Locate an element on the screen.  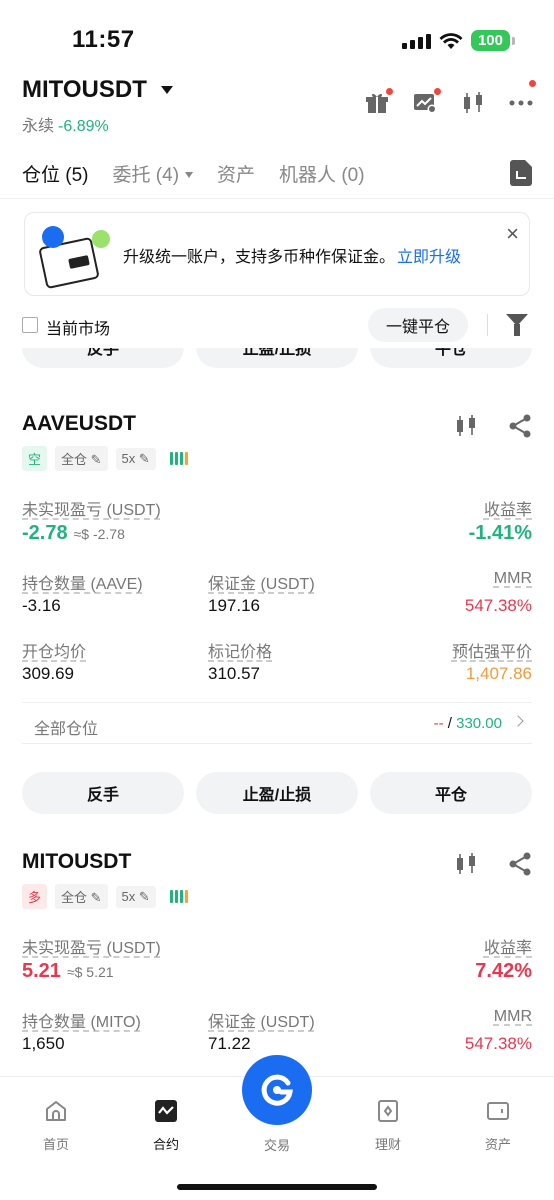
filter-row: 当前市场 一键平仓 is located at coordinates (277, 325).